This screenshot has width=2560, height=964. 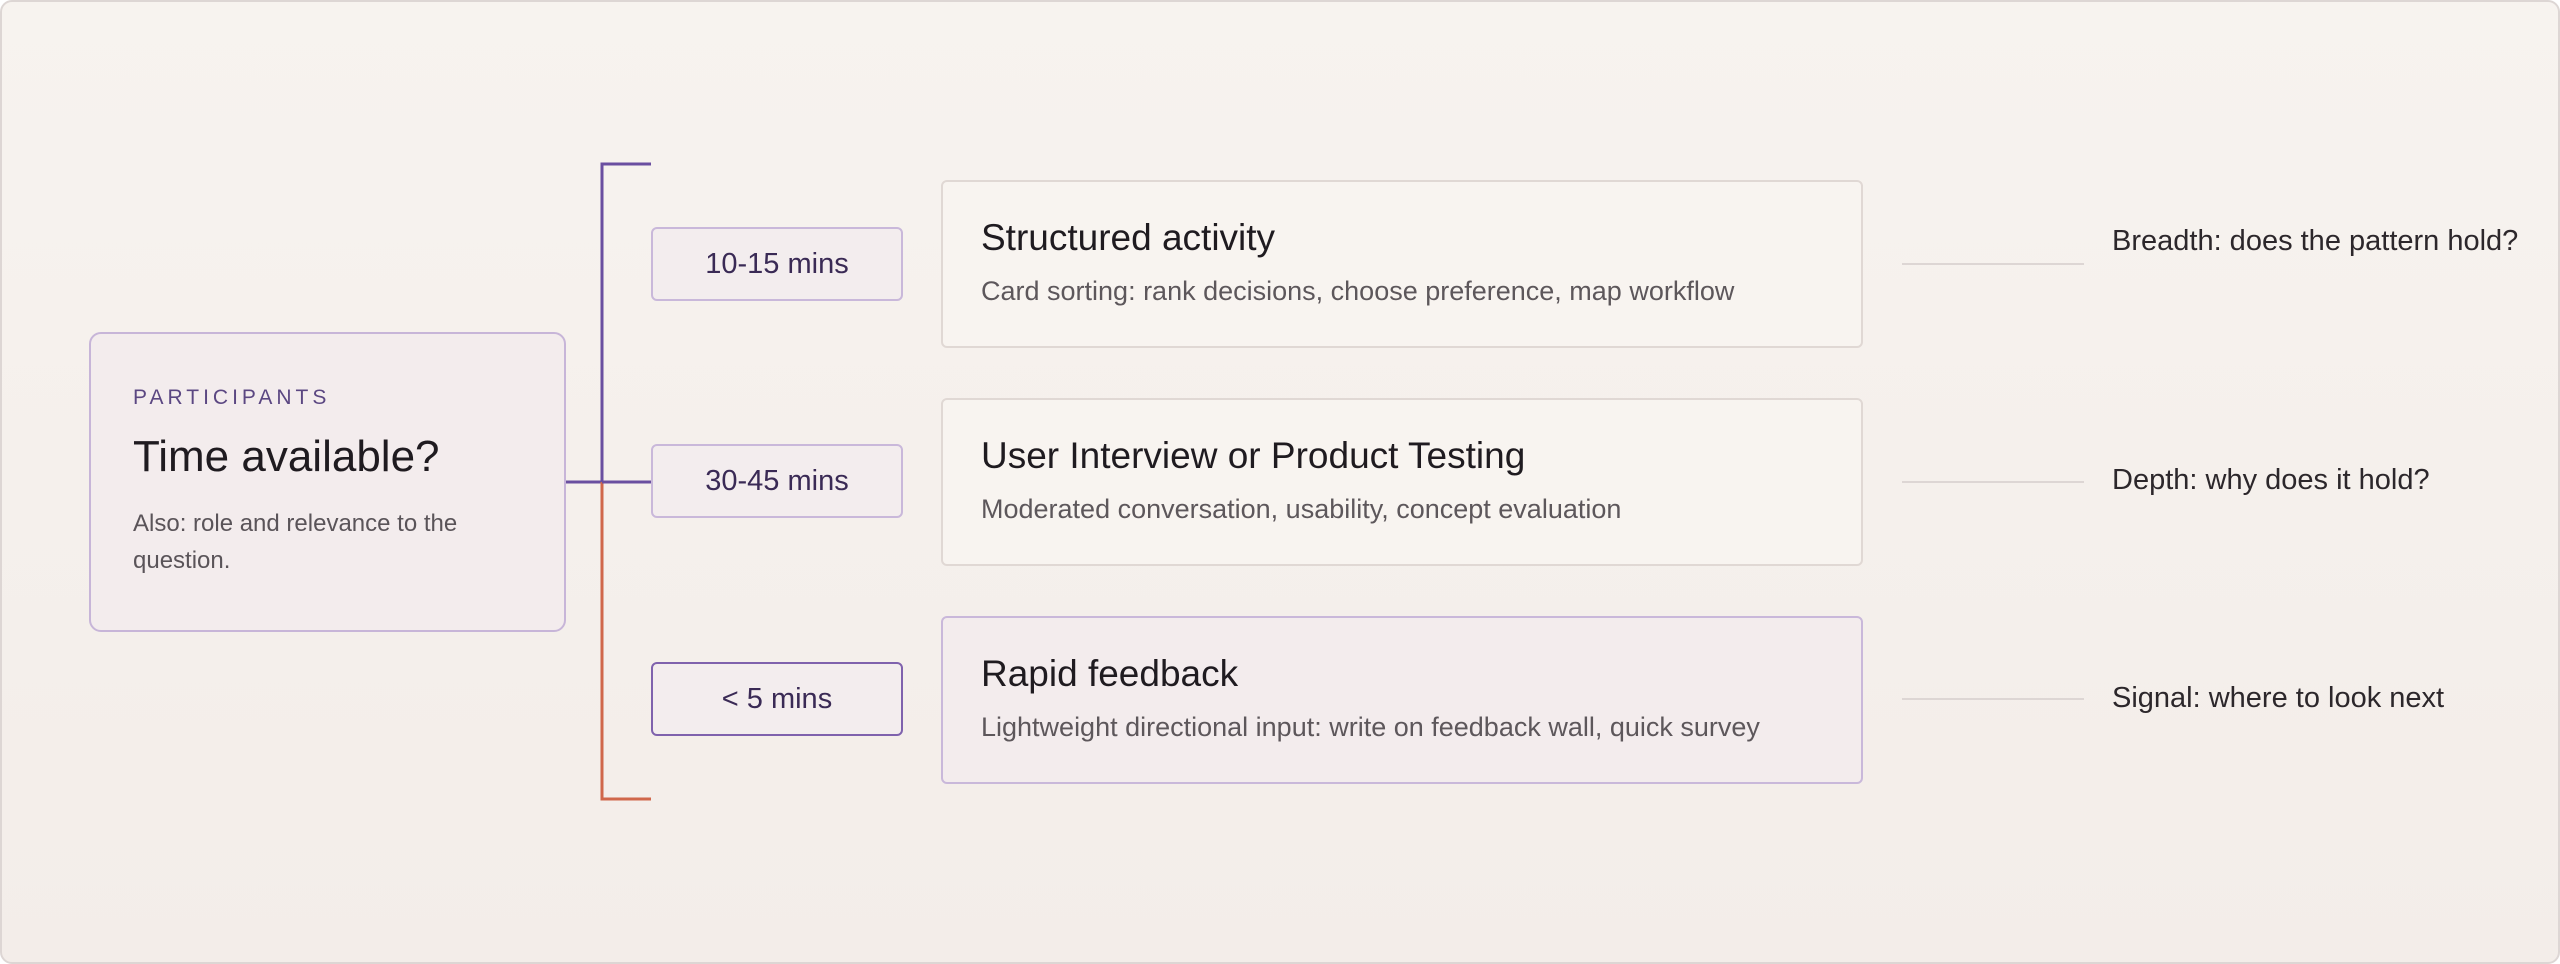 I want to click on method-title: User Interview or Product Testing, so click(x=1253, y=455).